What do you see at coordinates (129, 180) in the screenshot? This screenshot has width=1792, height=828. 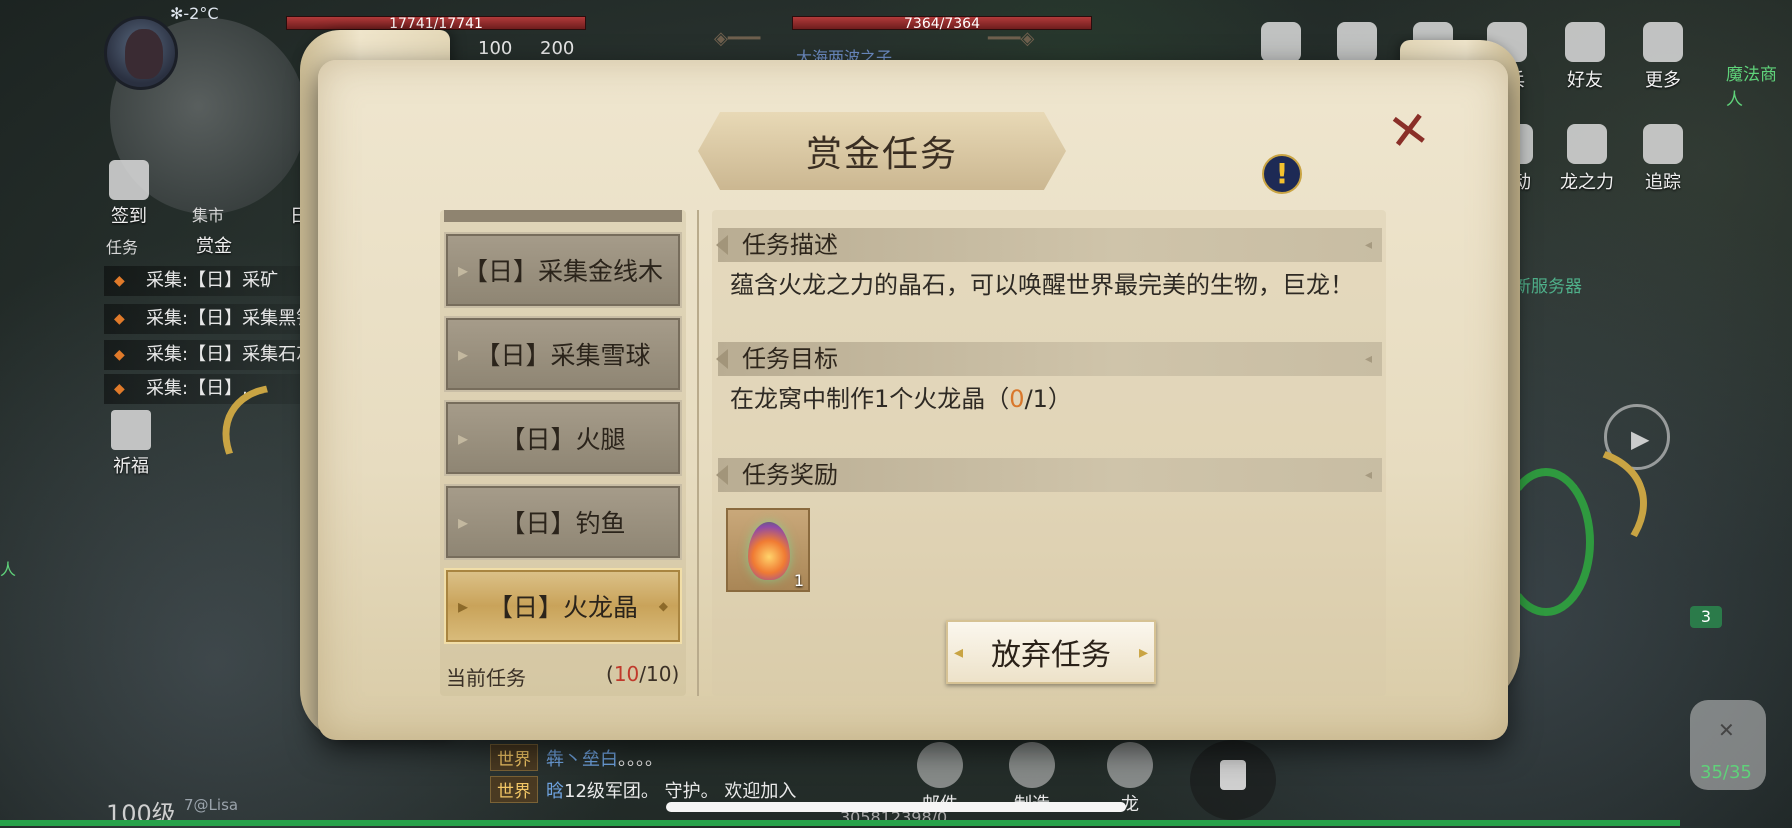 I see `checkbox-icon` at bounding box center [129, 180].